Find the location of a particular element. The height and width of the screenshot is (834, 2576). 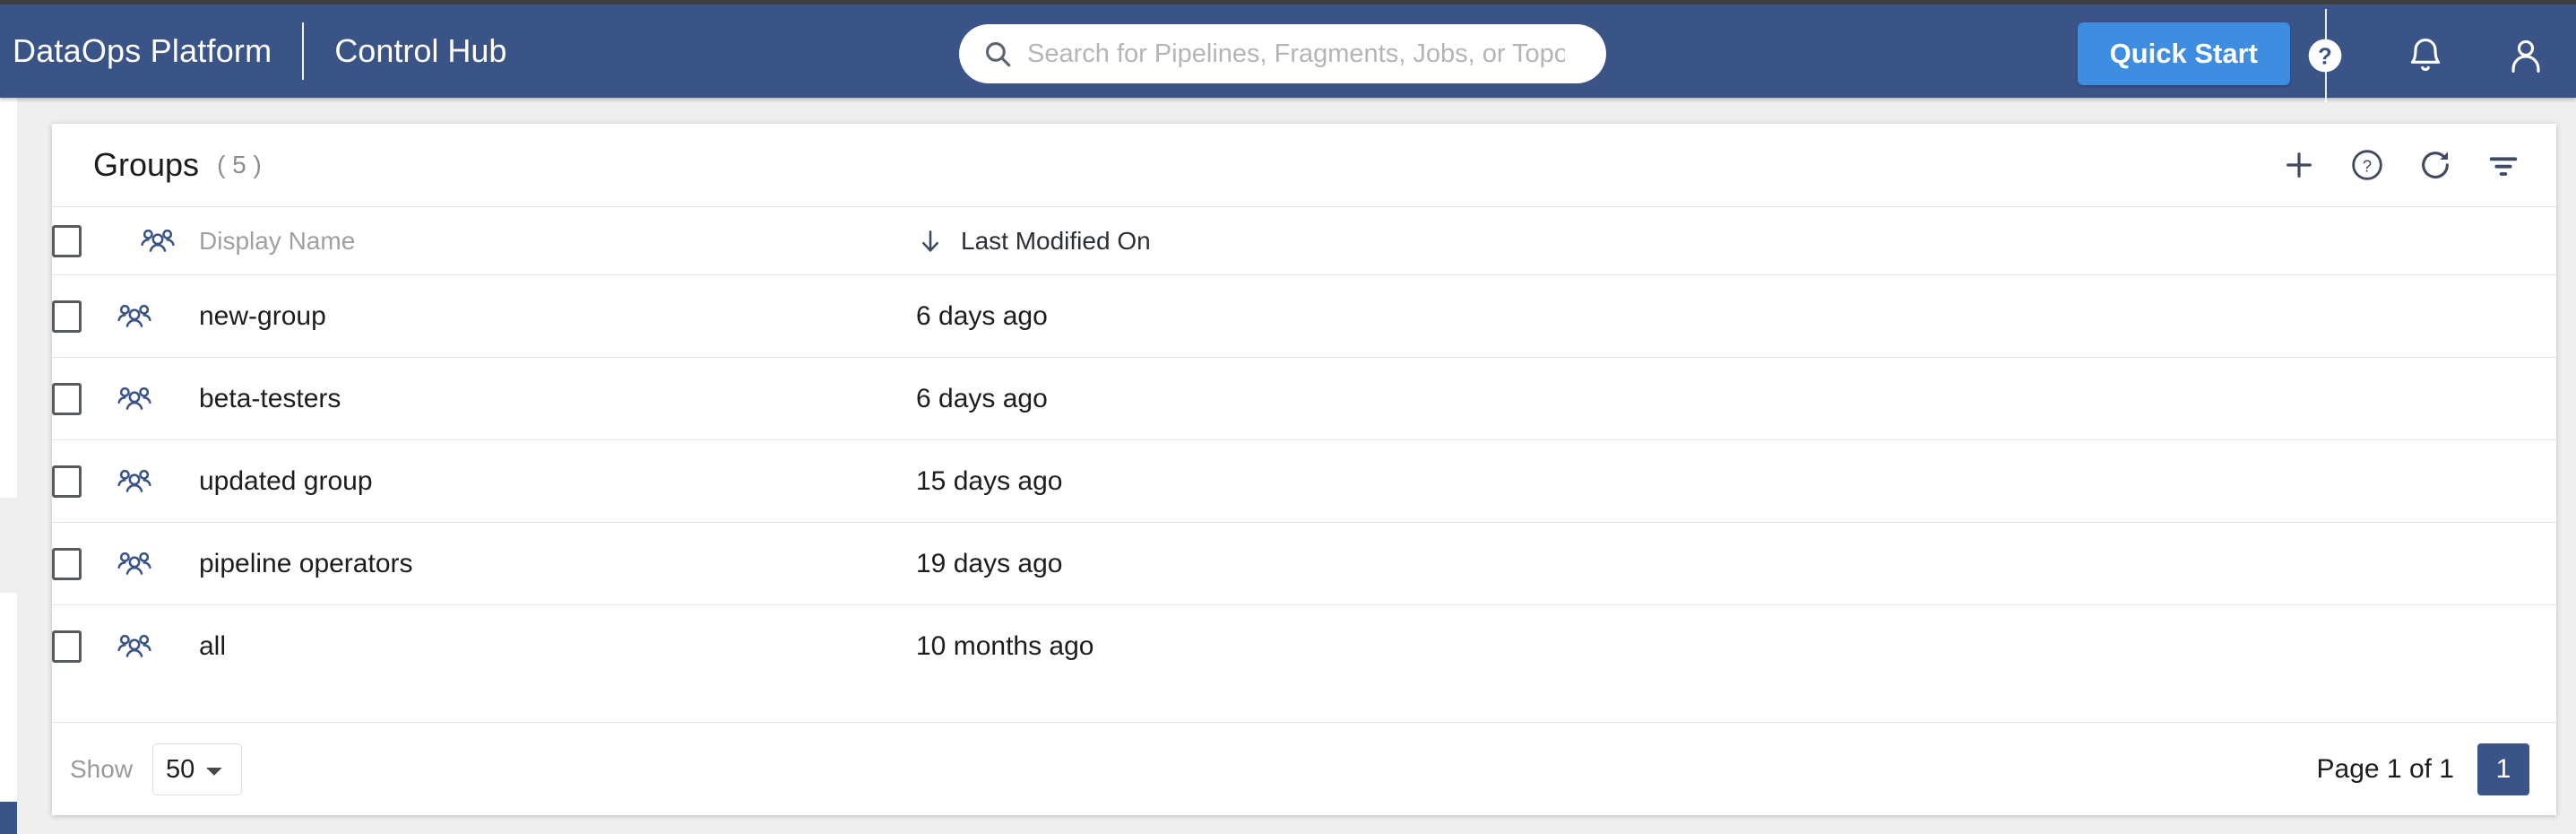

search-icon is located at coordinates (997, 54).